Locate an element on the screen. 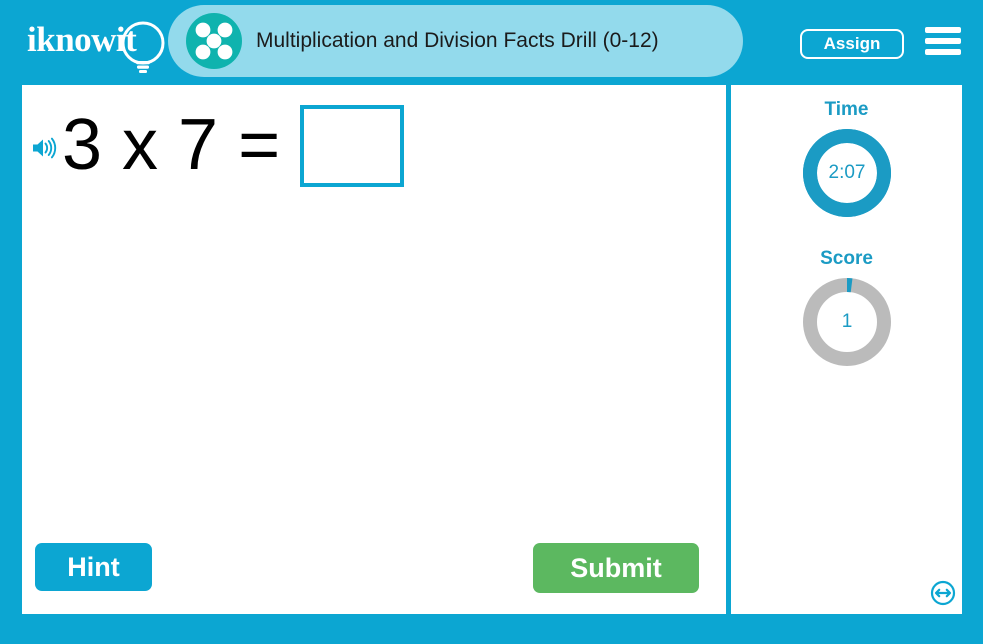 Image resolution: width=983 pixels, height=644 pixels. speaker-icon is located at coordinates (45, 148).